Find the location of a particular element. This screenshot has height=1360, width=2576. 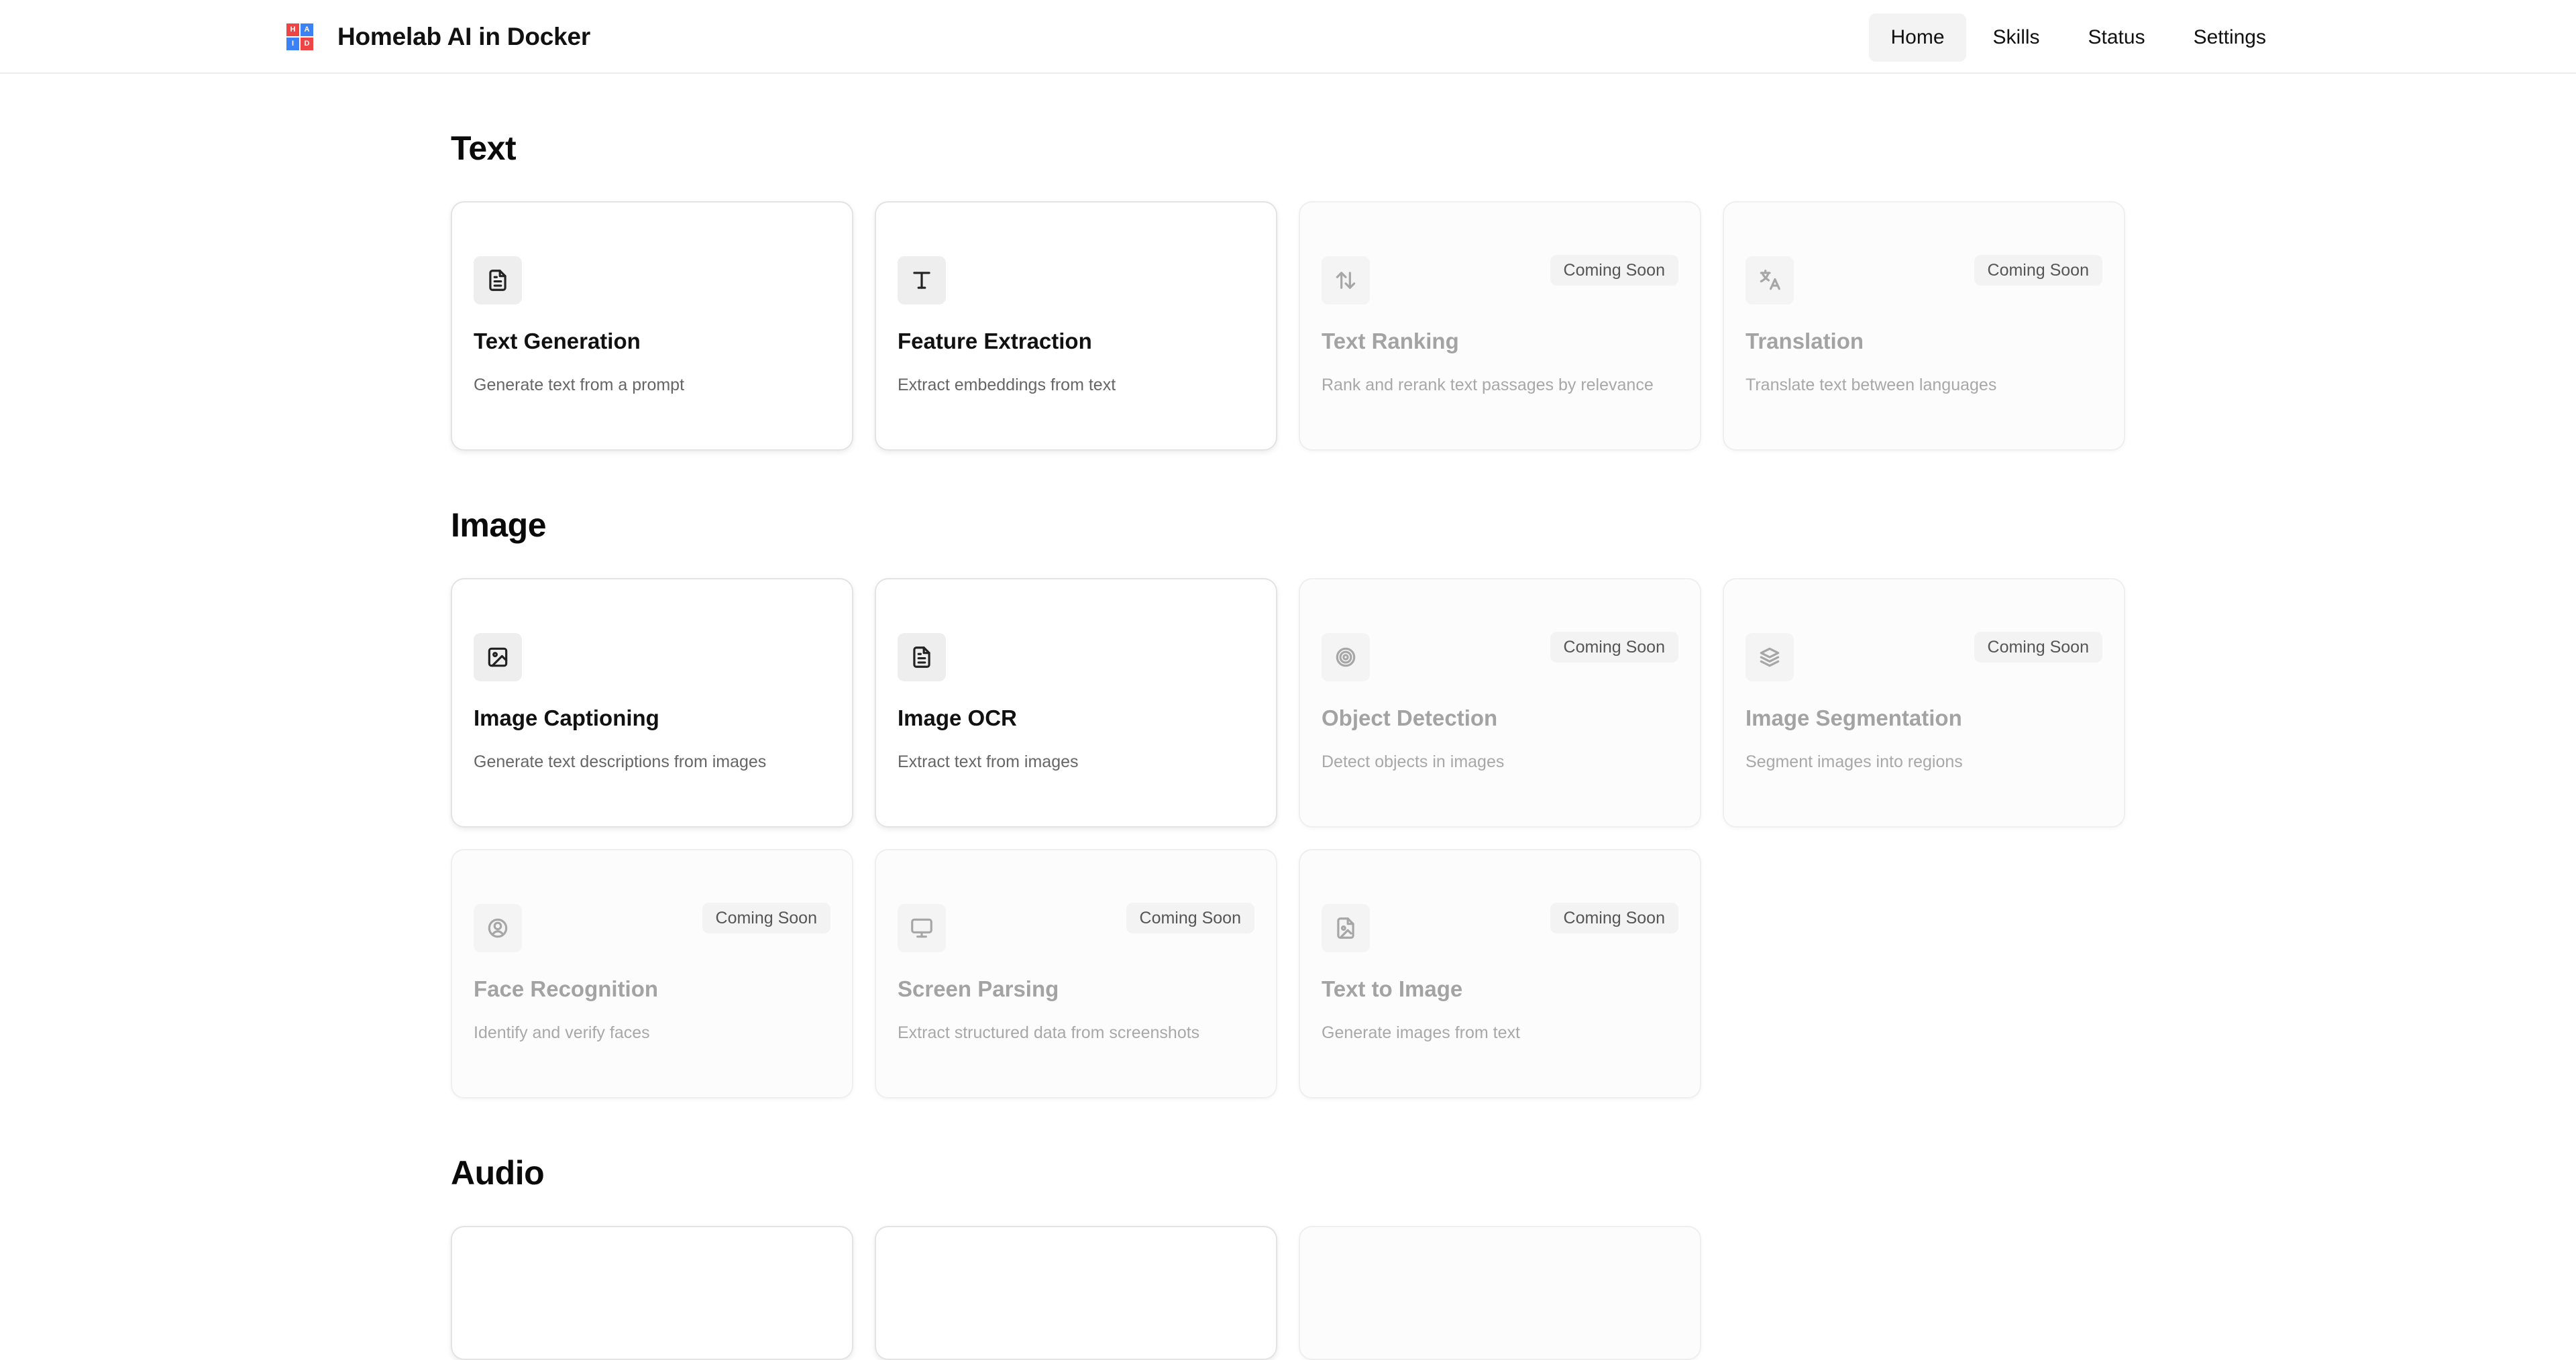

card-description: Translate text between languages is located at coordinates (1871, 385).